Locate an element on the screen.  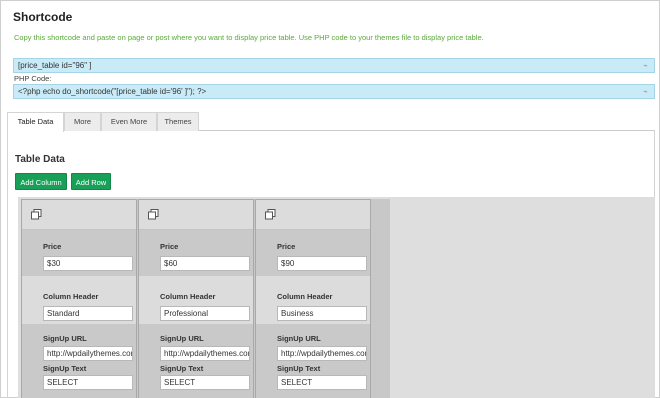
add-column-button: Add Column is located at coordinates (41, 181).